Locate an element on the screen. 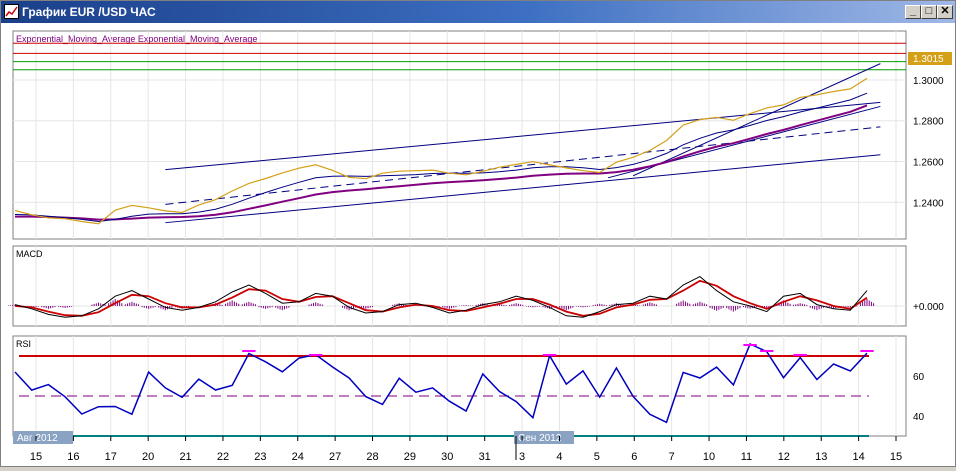 Image resolution: width=956 pixels, height=471 pixels. day-label: 5 is located at coordinates (597, 457).